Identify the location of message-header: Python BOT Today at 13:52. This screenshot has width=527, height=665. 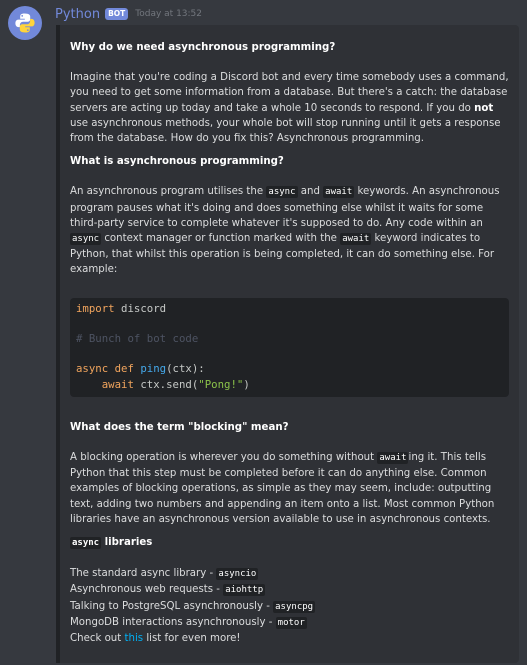
(128, 14).